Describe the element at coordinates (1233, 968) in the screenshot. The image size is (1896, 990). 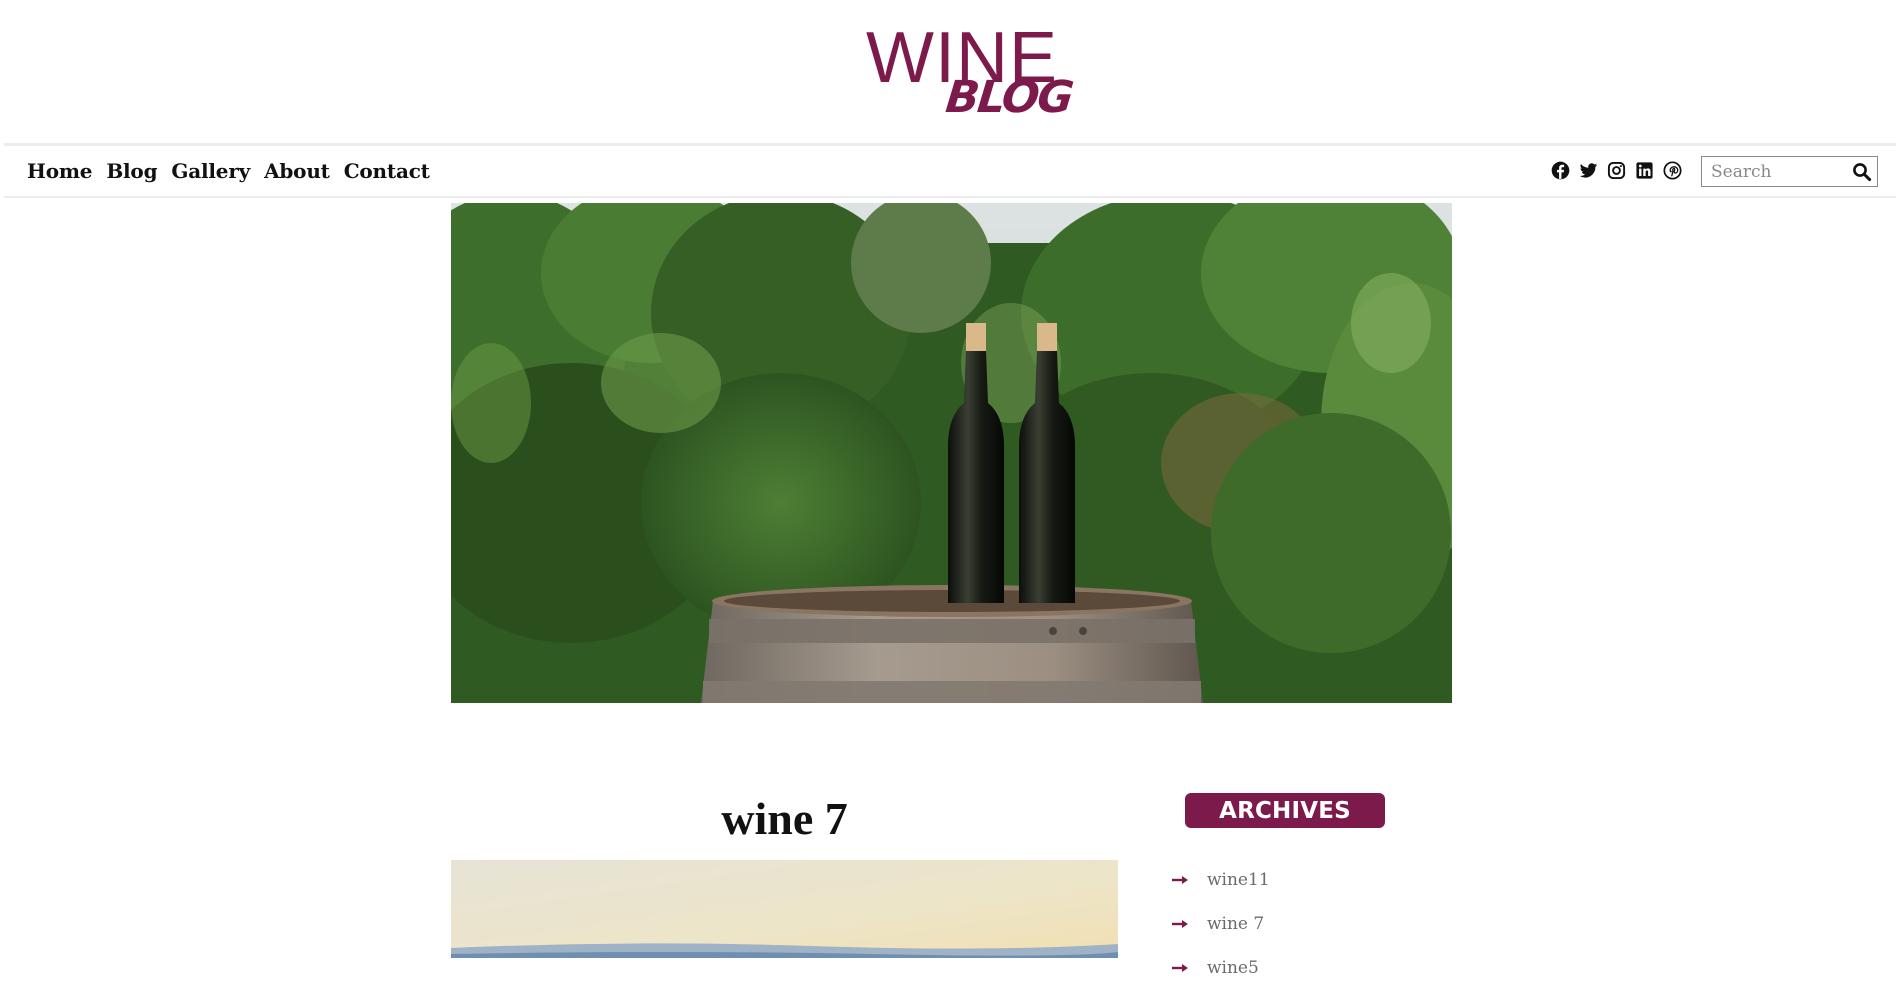
I see `archive-link: wine5` at that location.